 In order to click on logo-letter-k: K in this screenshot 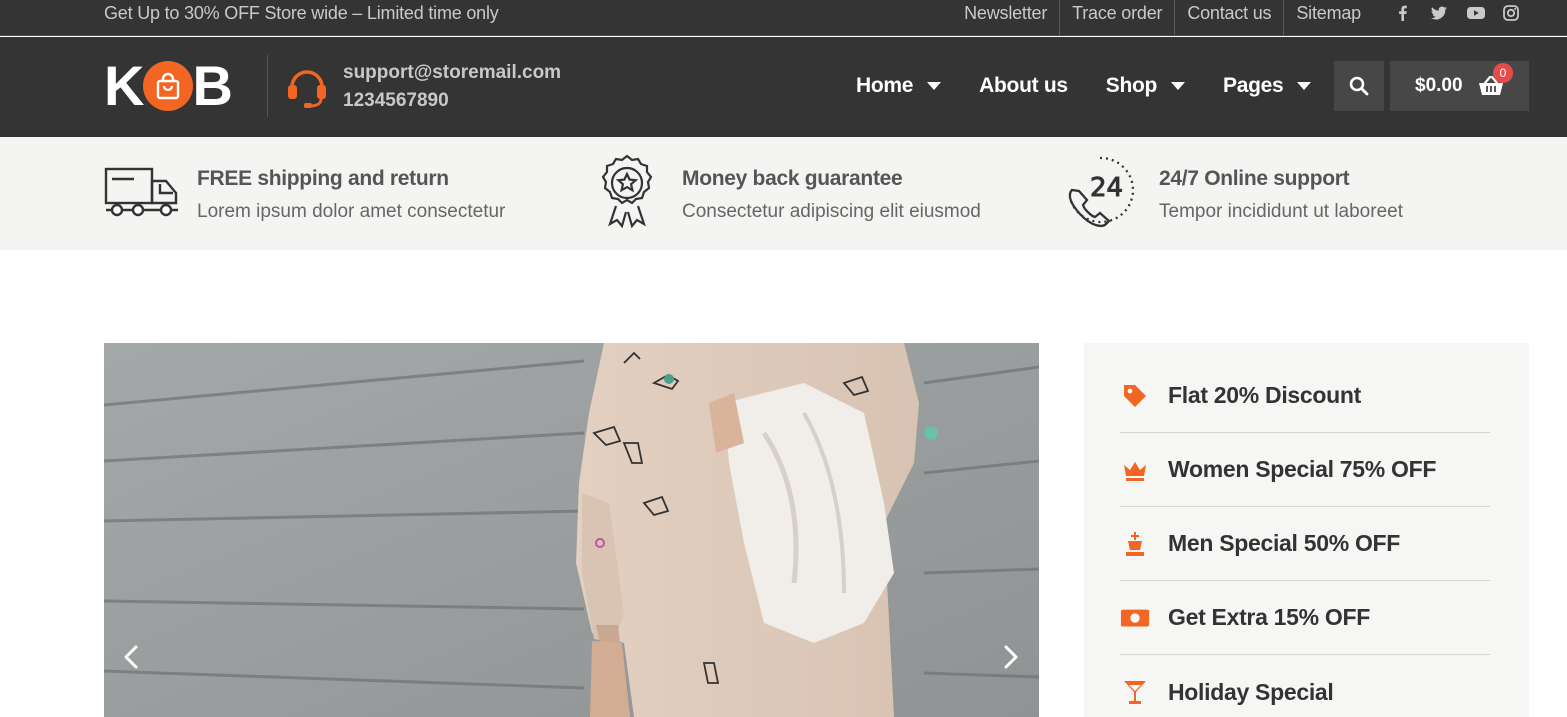, I will do `click(124, 85)`.